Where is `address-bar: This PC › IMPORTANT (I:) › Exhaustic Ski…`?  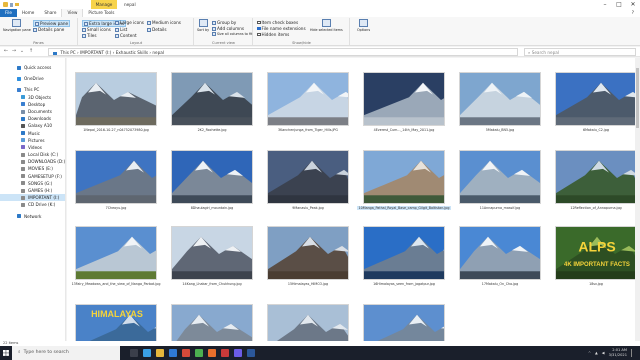 address-bar: This PC › IMPORTANT (I:) › Exhaustic Ski… is located at coordinates (283, 52).